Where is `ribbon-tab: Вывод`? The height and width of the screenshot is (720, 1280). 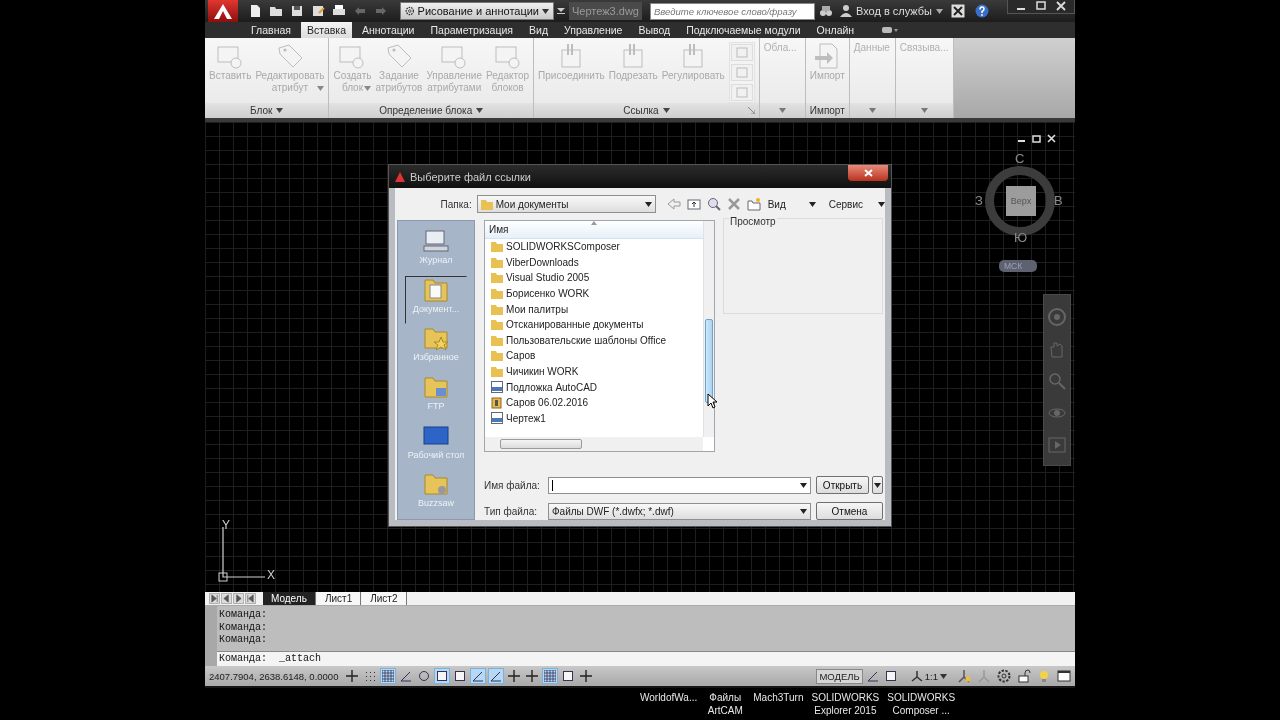
ribbon-tab: Вывод is located at coordinates (654, 30).